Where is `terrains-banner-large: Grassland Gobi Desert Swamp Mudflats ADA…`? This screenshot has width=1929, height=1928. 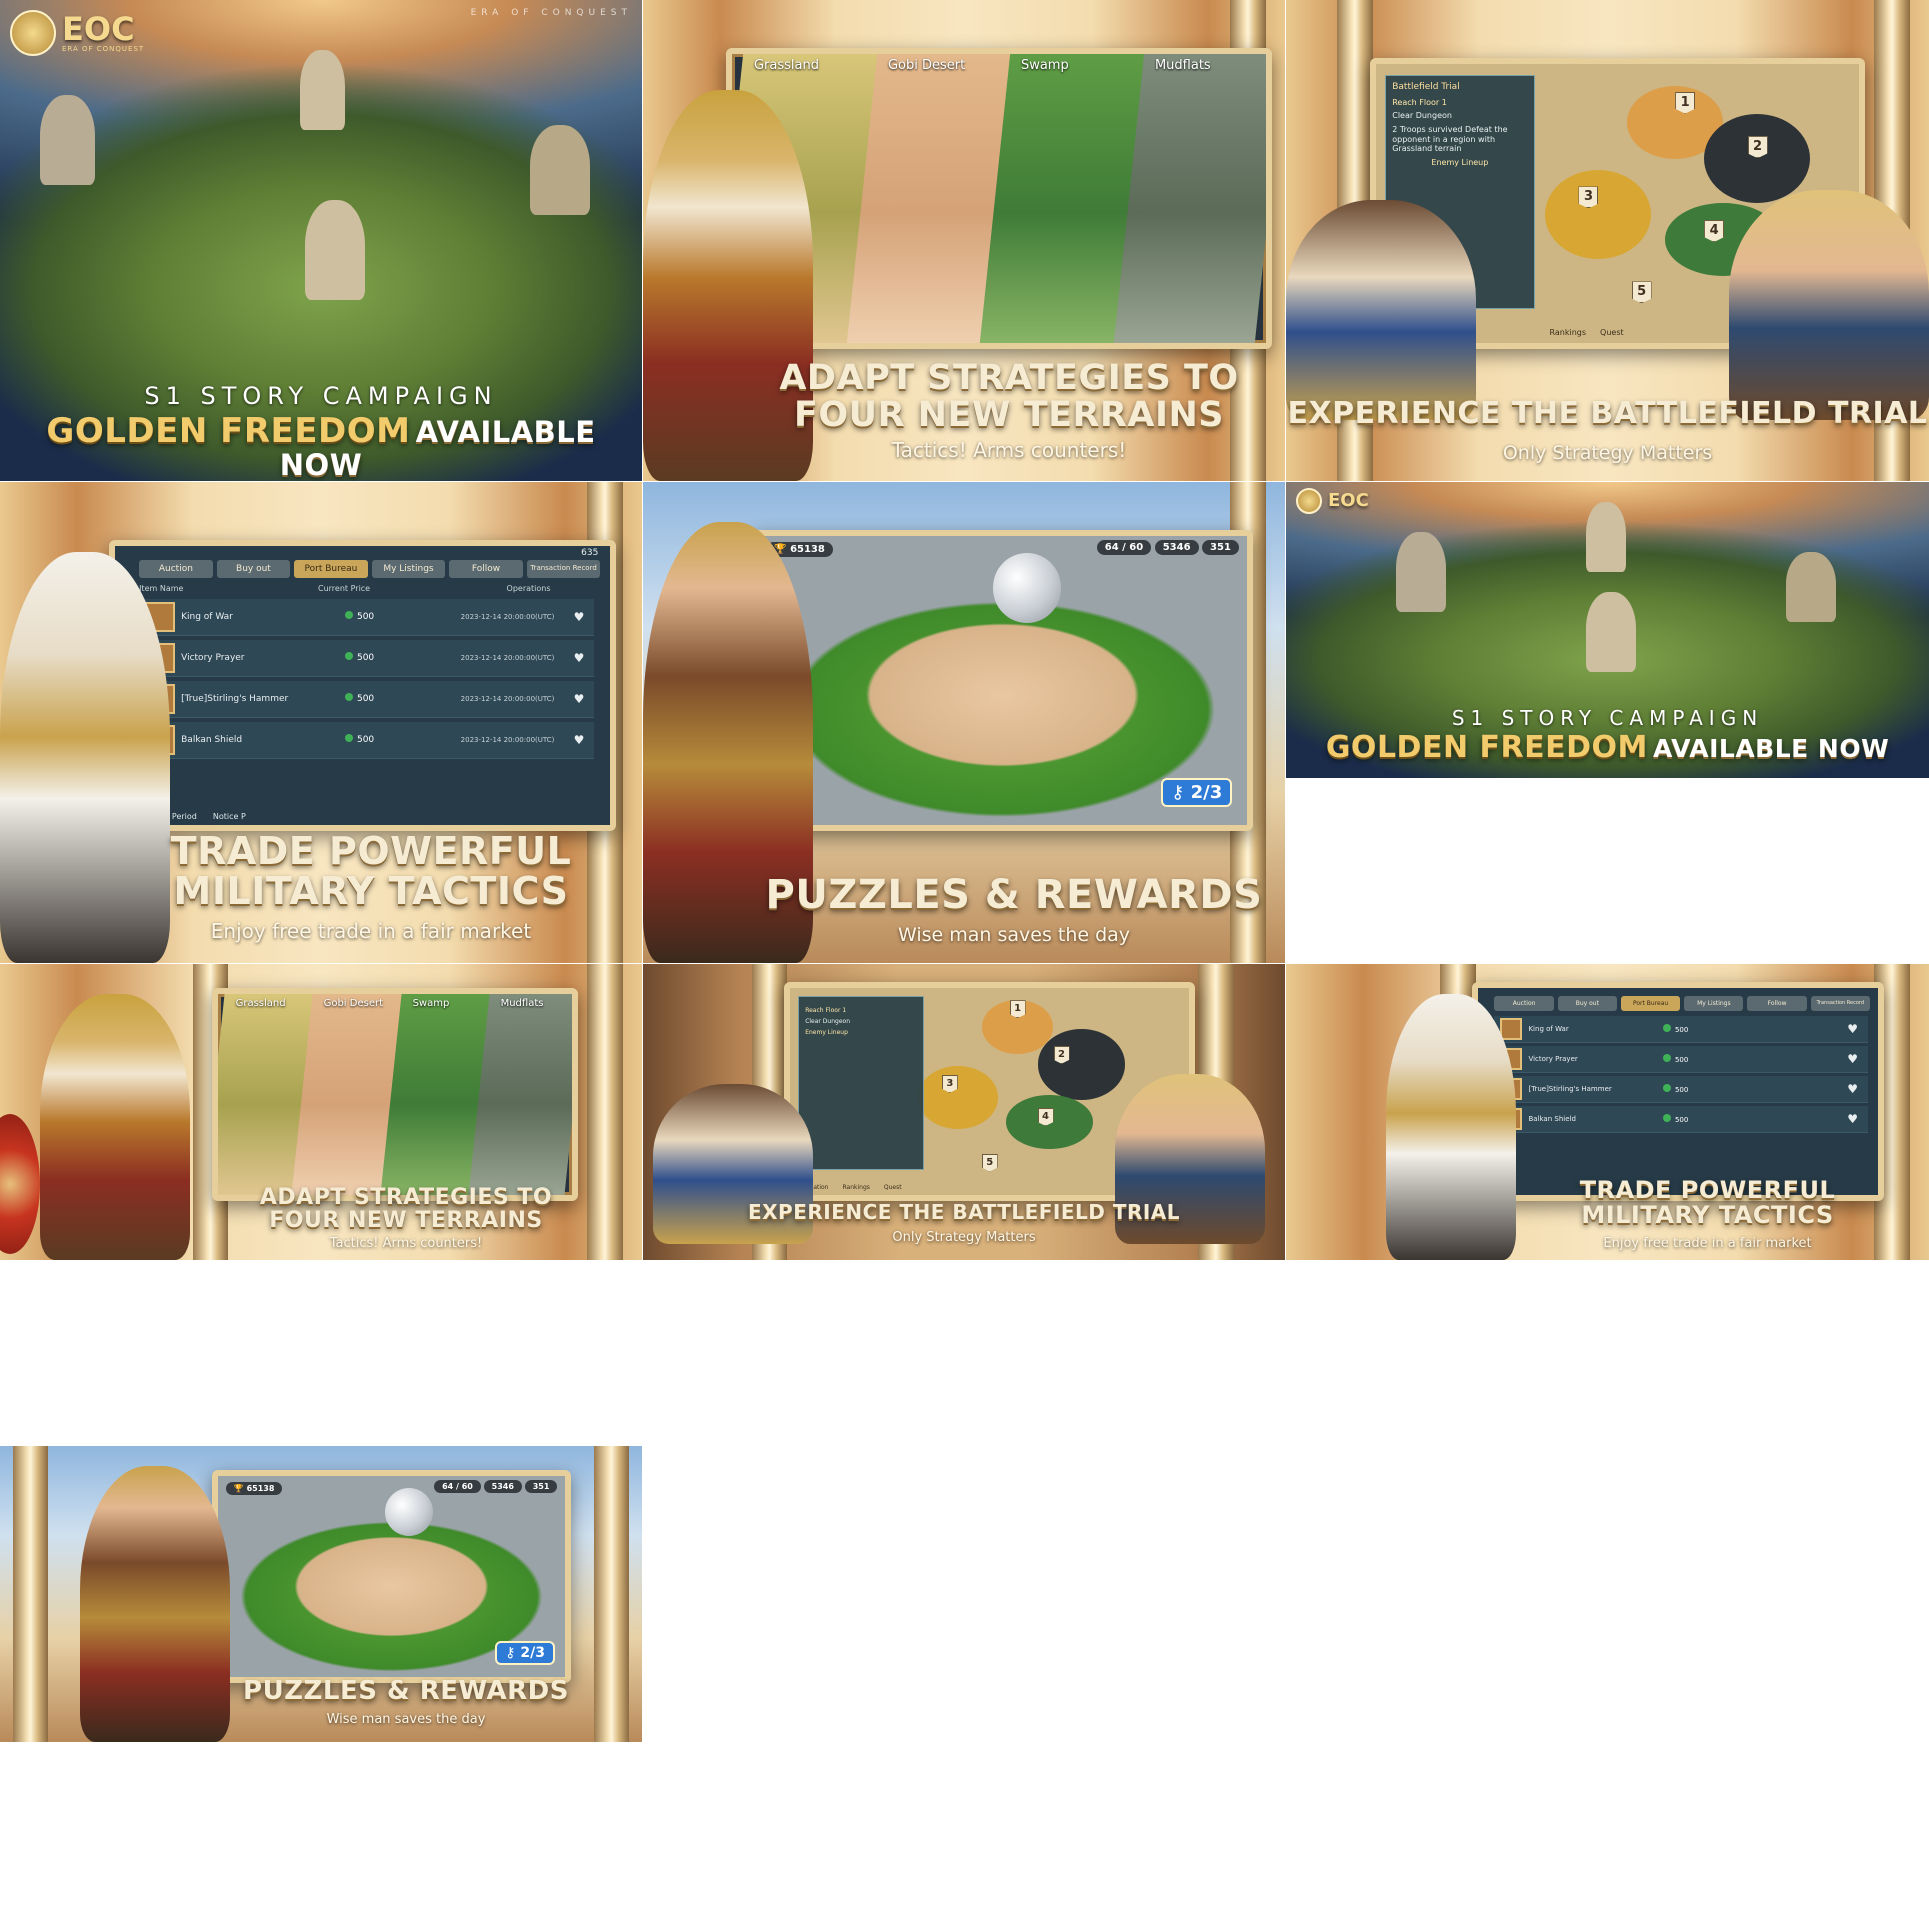 terrains-banner-large: Grassland Gobi Desert Swamp Mudflats ADA… is located at coordinates (964, 240).